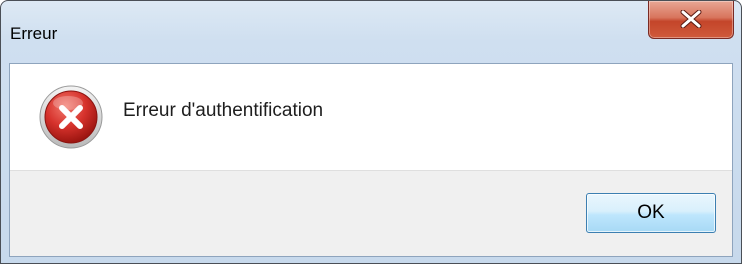  I want to click on close-icon, so click(691, 19).